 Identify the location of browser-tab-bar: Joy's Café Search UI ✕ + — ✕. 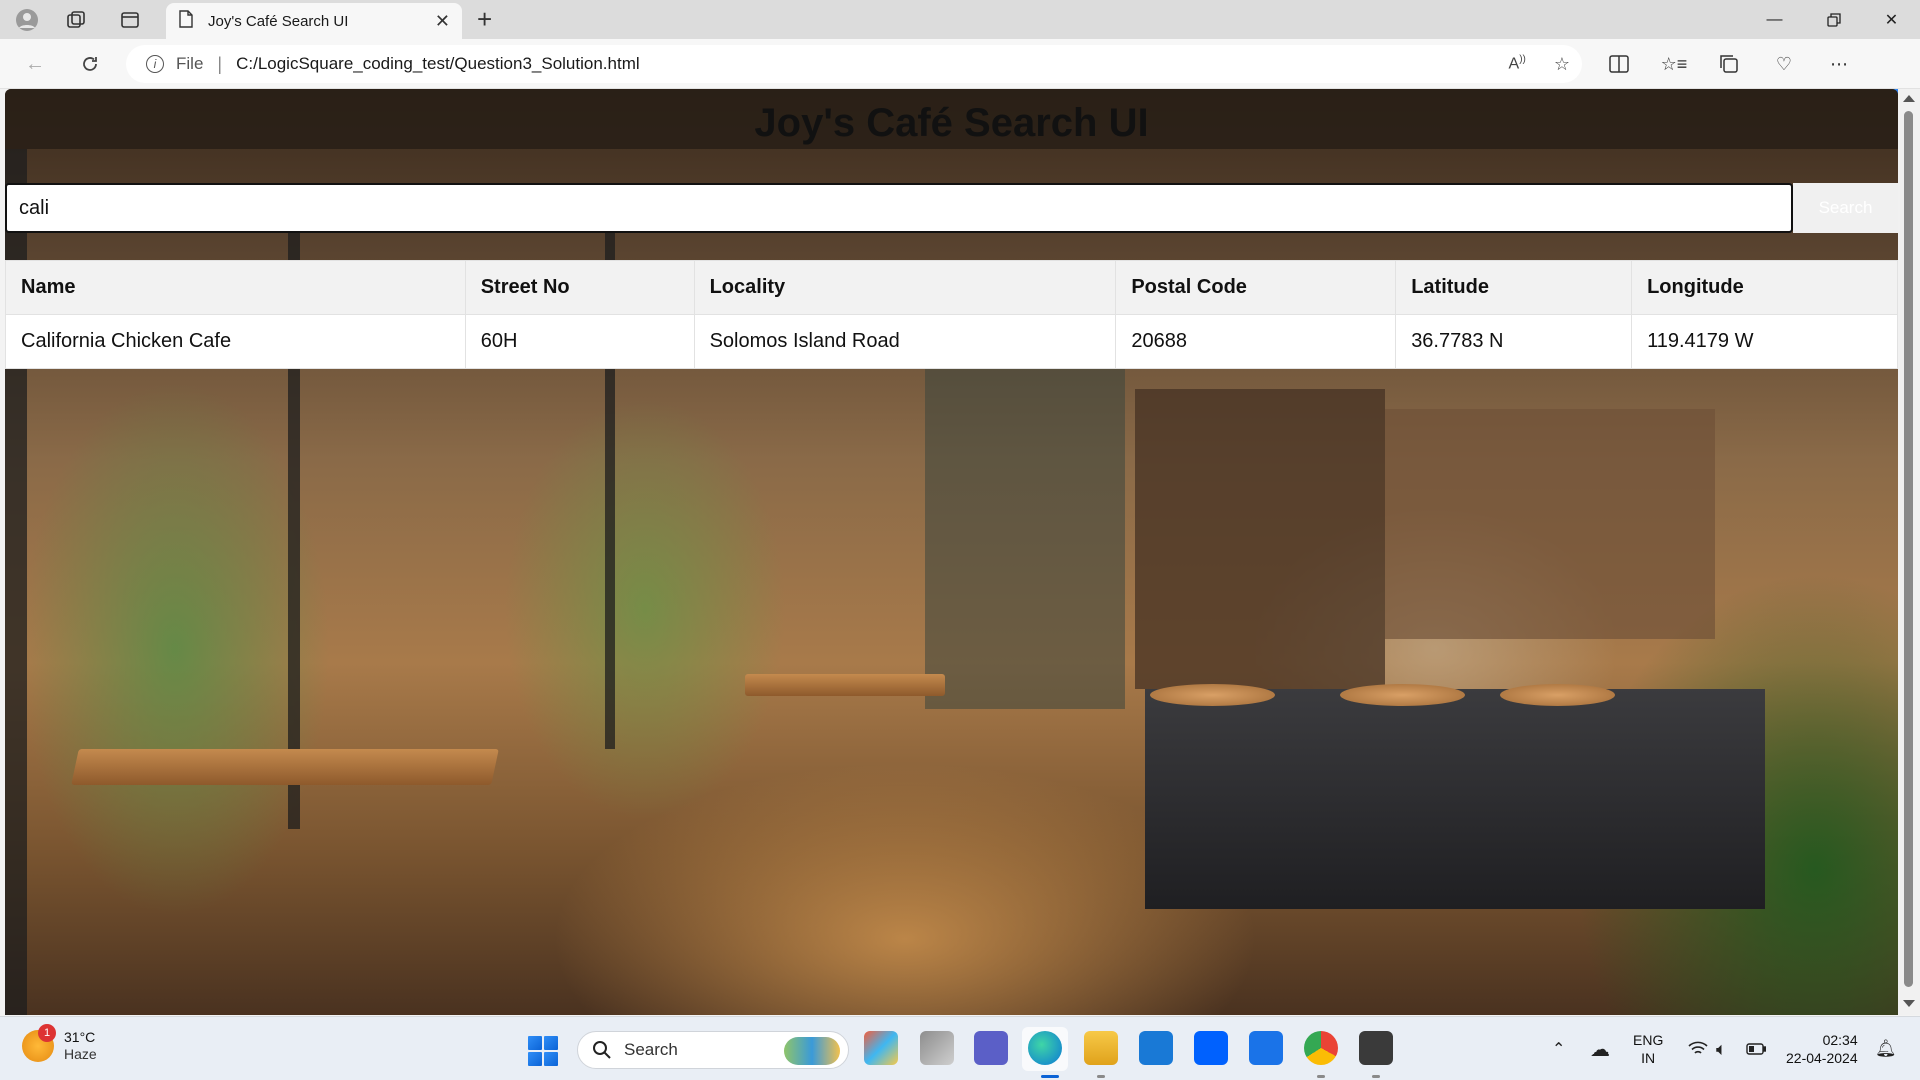
(960, 19).